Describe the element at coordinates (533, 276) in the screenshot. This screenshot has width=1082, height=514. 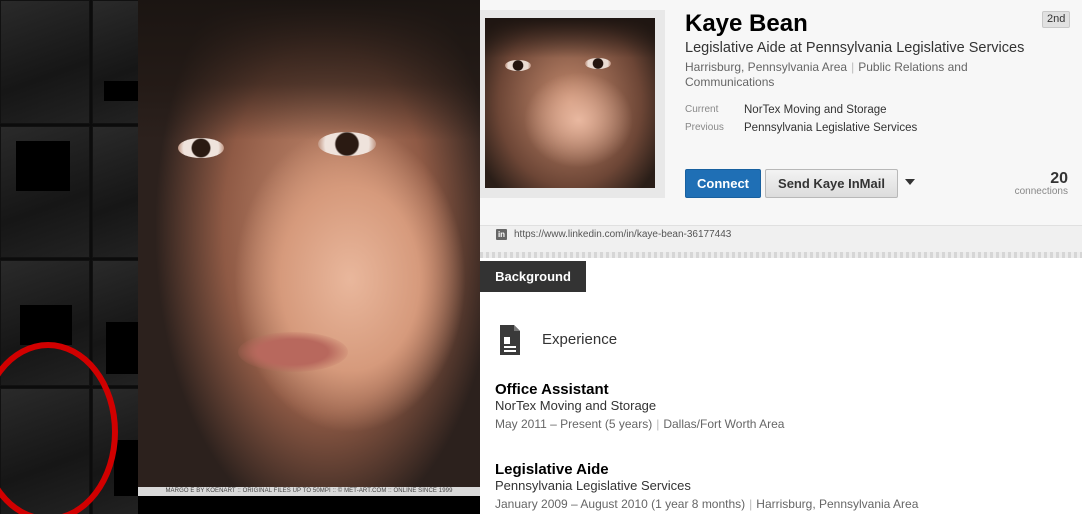
I see `tab-background: Background` at that location.